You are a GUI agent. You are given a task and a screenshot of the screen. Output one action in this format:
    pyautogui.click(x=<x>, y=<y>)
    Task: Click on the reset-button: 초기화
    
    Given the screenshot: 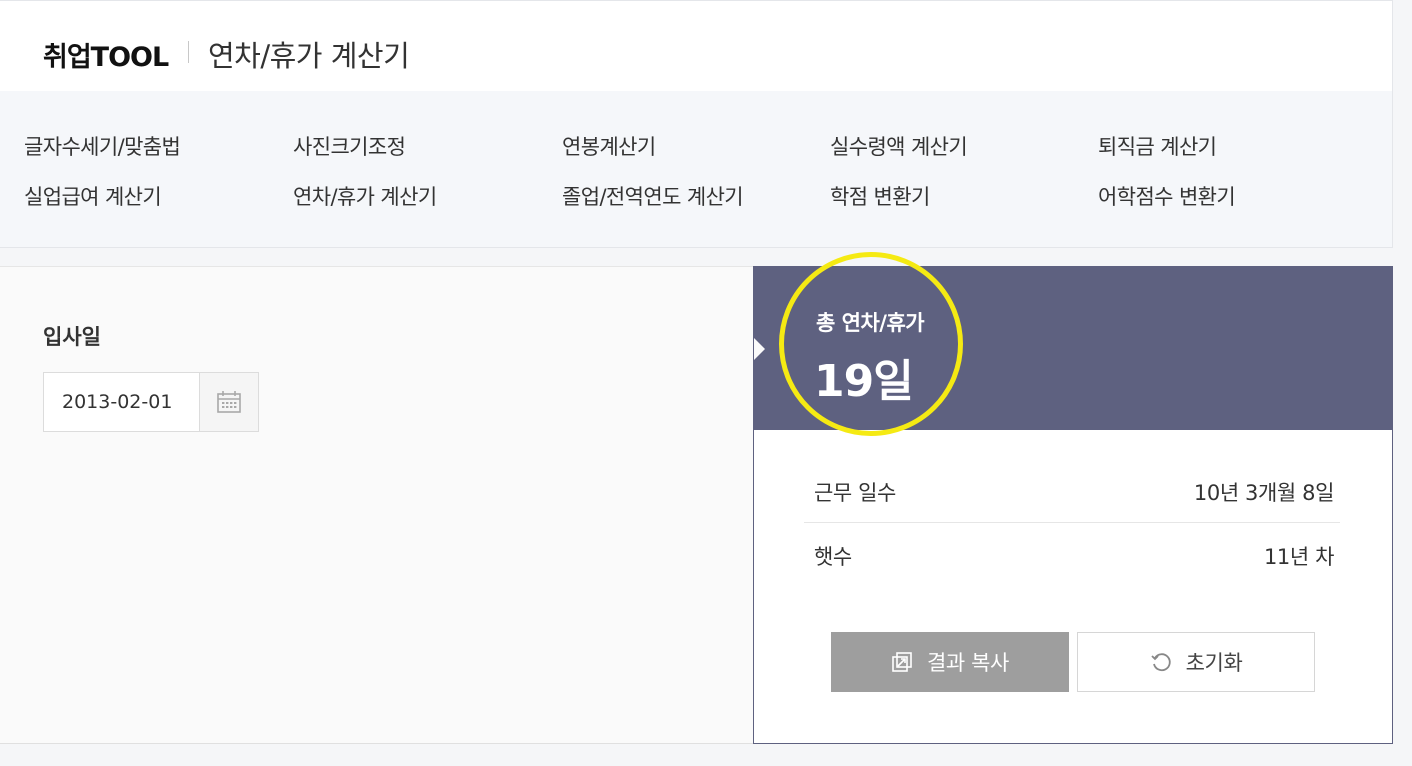 What is the action you would take?
    pyautogui.click(x=1196, y=662)
    